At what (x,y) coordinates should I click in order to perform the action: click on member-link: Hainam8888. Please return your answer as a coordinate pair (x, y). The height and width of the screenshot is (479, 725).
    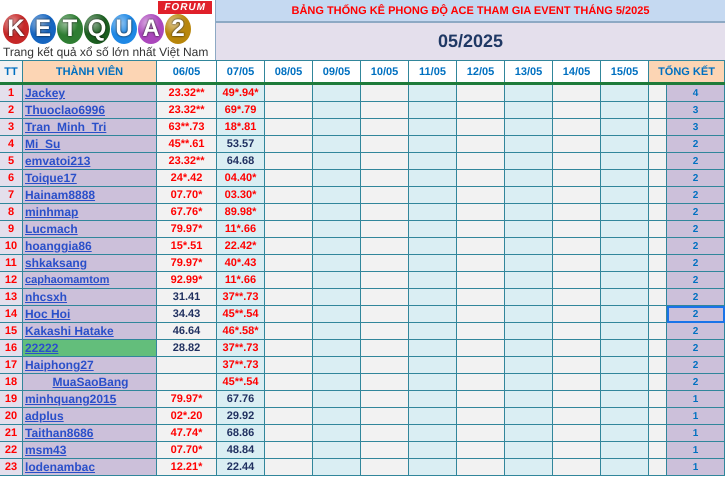
    Looking at the image, I should click on (90, 195).